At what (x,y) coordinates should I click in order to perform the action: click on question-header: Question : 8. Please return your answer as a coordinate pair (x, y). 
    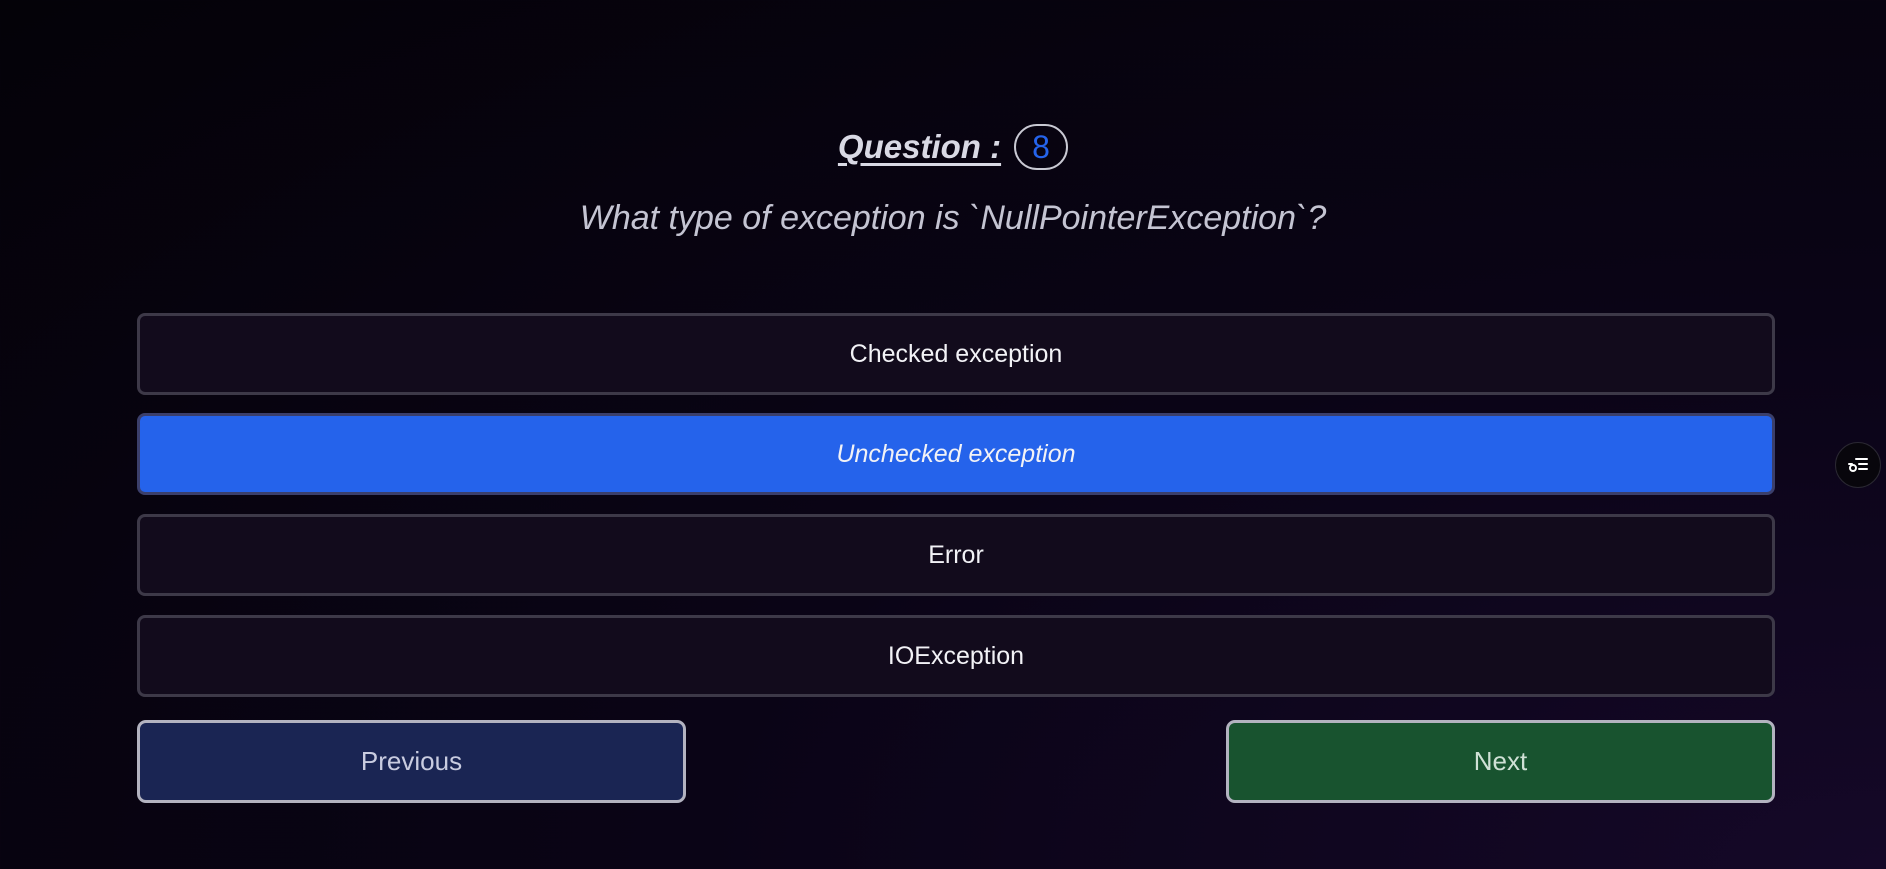
    Looking at the image, I should click on (943, 147).